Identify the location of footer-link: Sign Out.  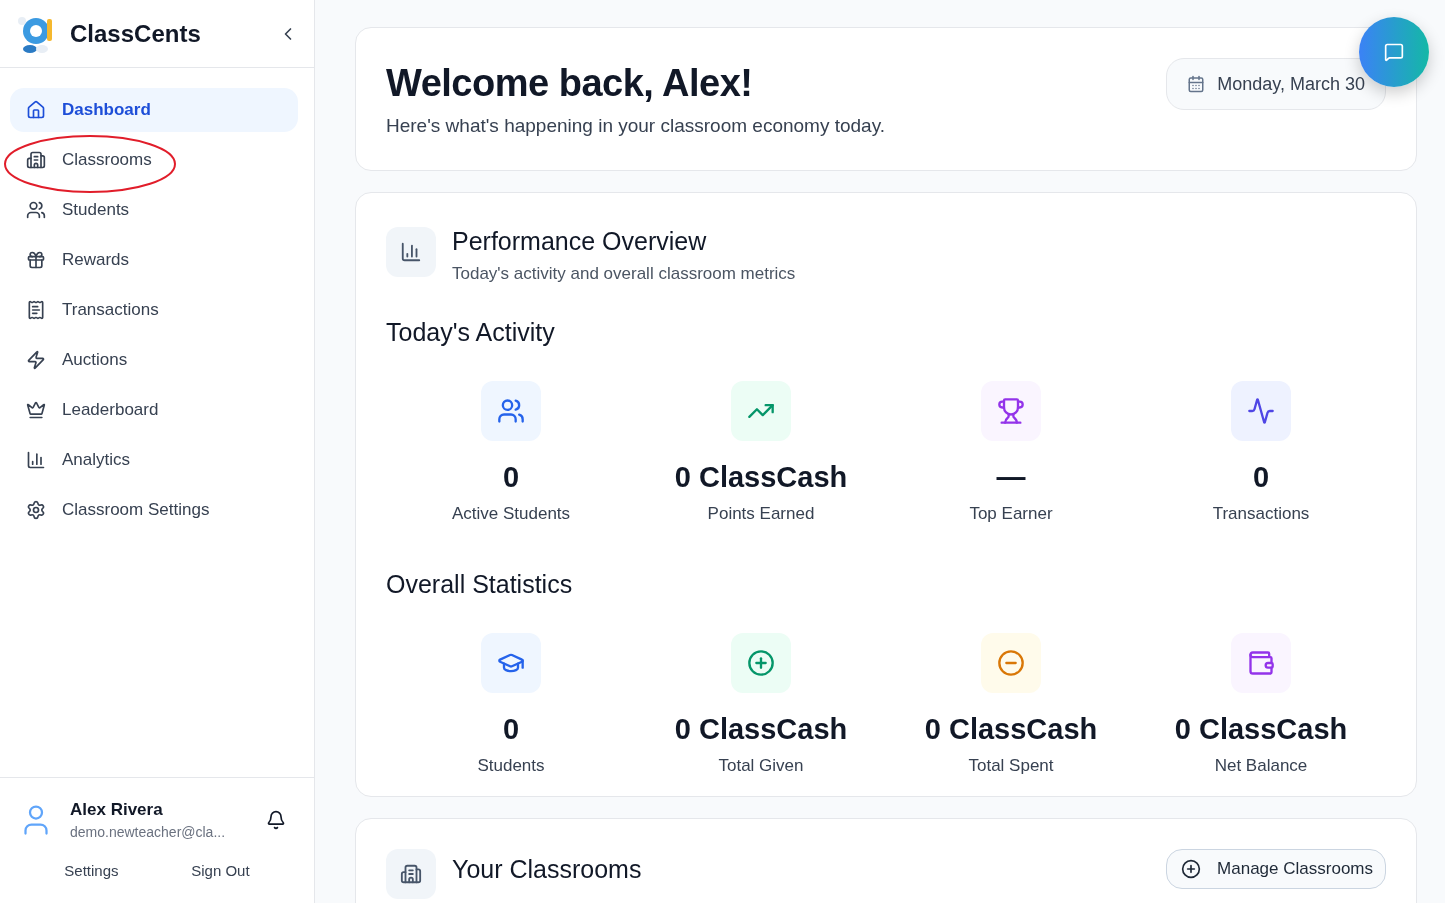
(220, 870).